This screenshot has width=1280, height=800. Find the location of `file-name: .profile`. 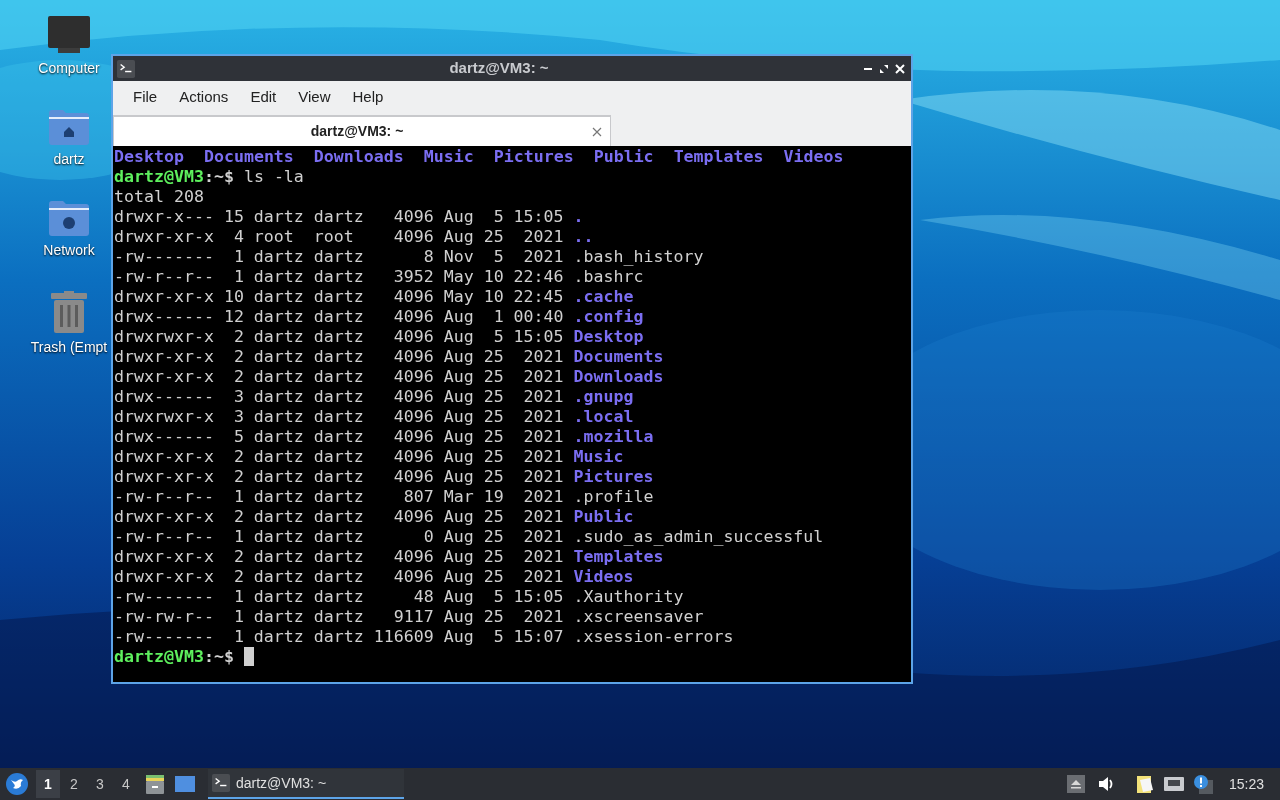

file-name: .profile is located at coordinates (613, 497).